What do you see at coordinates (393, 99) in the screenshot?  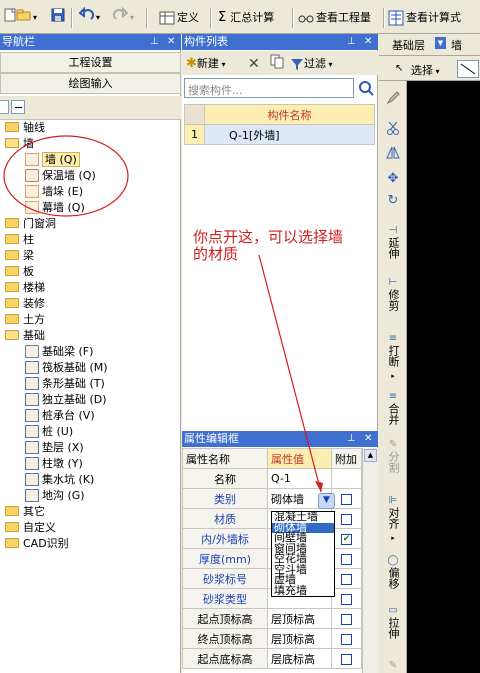 I see `pencil-icon` at bounding box center [393, 99].